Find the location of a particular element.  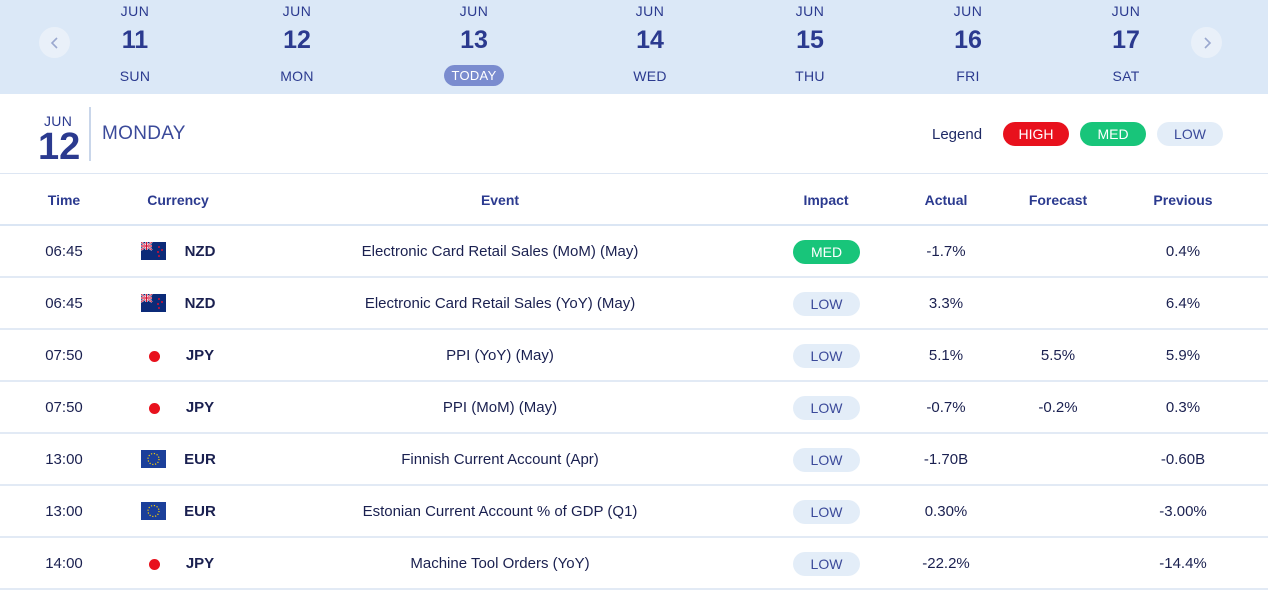

new-zealand-flag-icon is located at coordinates (153, 303).